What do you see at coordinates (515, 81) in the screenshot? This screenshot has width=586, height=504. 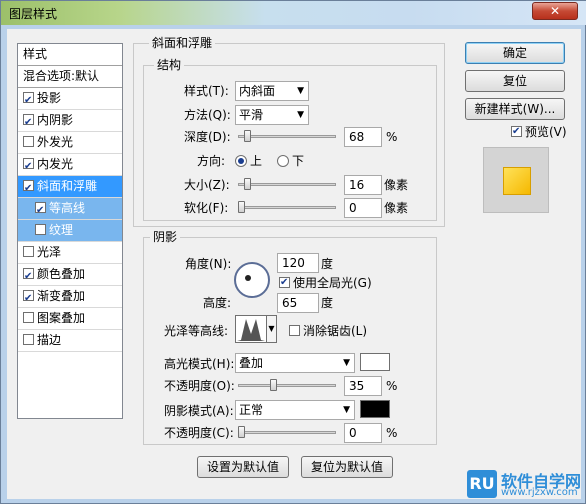 I see `reset-button: 复位` at bounding box center [515, 81].